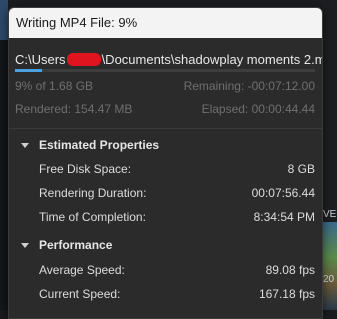  I want to click on property-label: Rendering Duration:, so click(93, 193).